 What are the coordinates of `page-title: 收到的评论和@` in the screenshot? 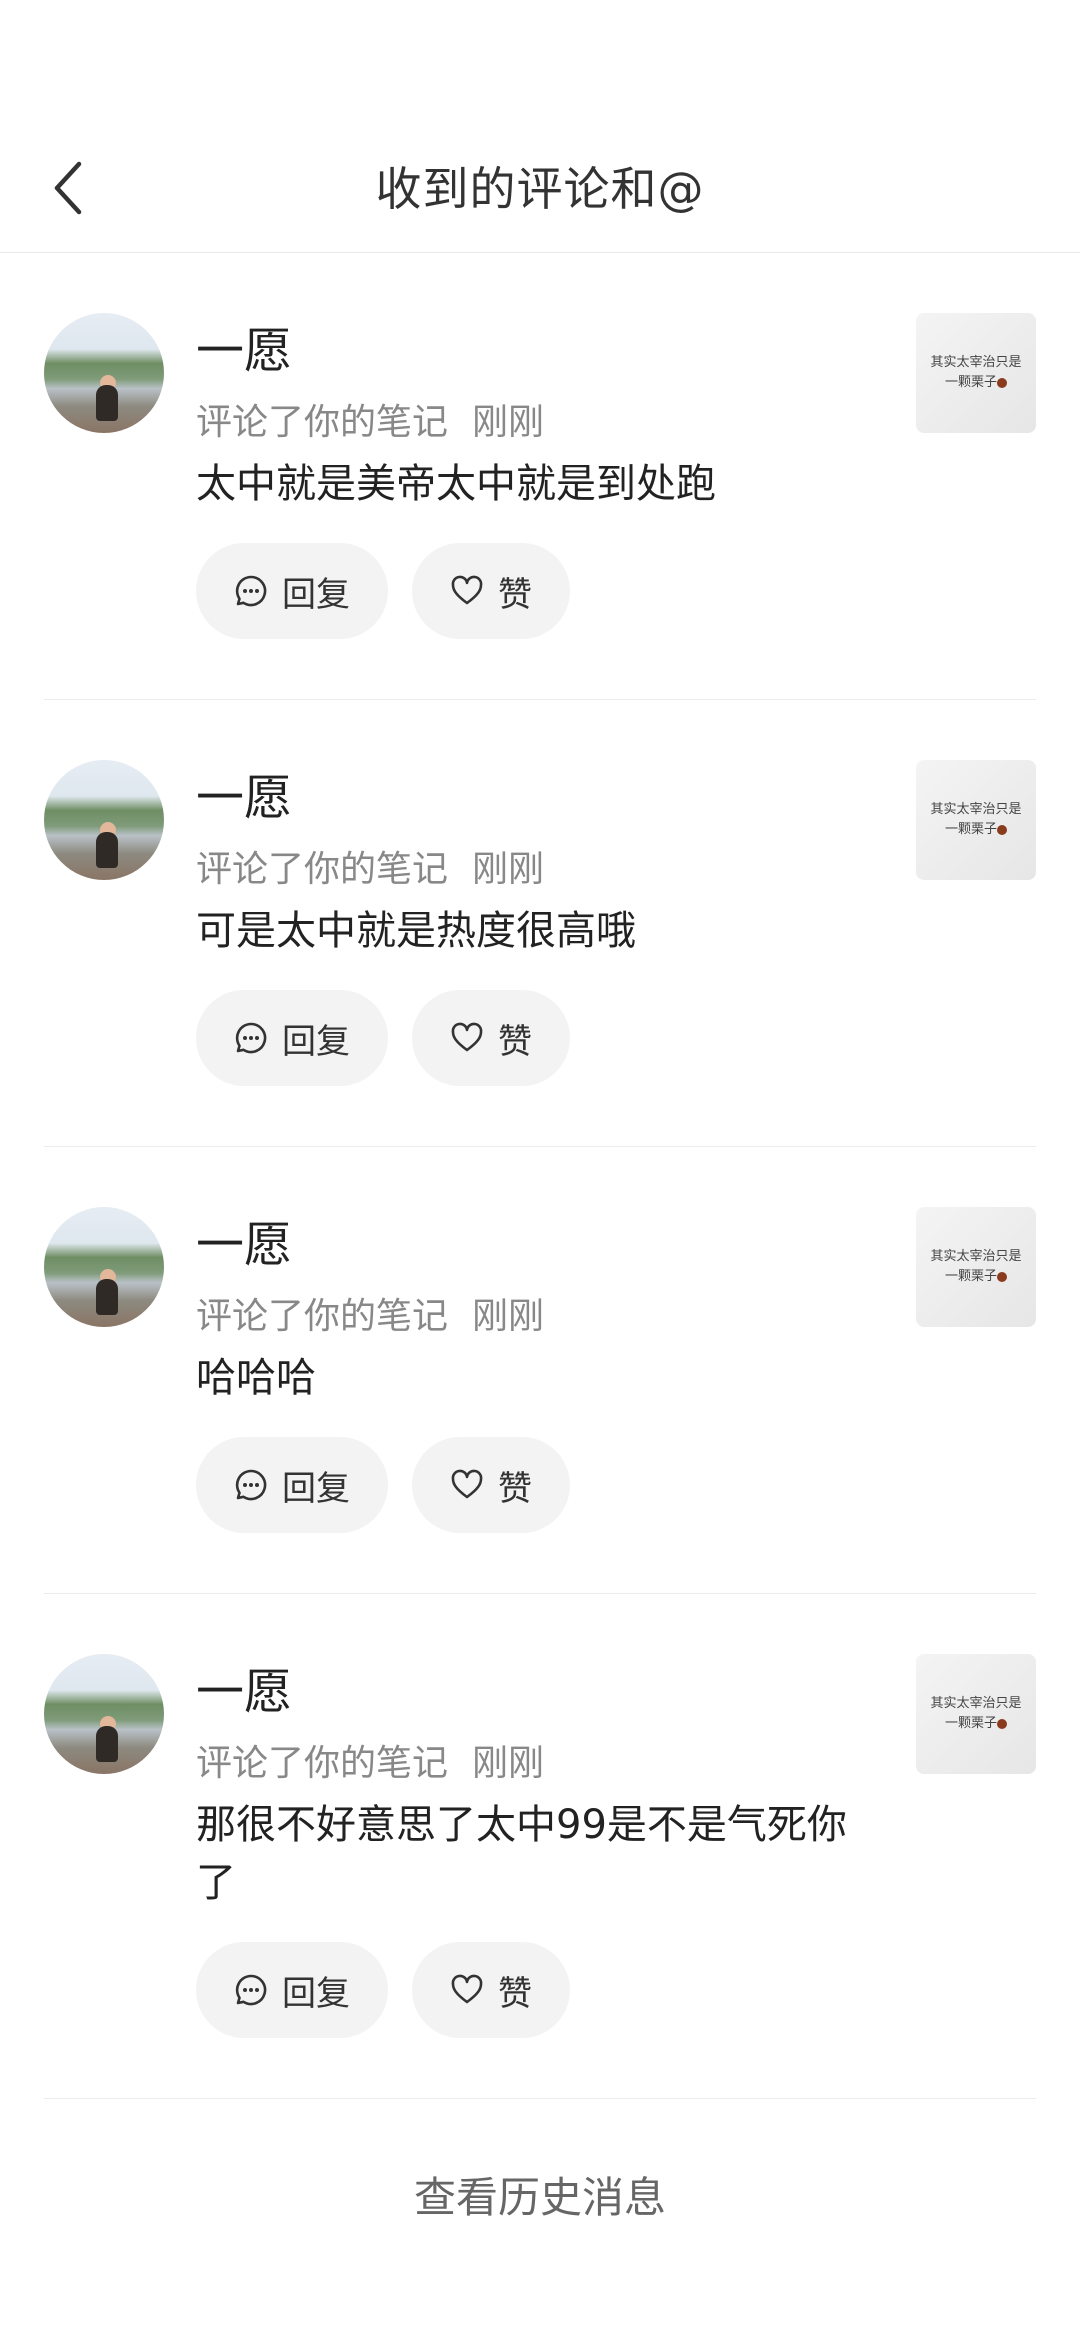 It's located at (540, 189).